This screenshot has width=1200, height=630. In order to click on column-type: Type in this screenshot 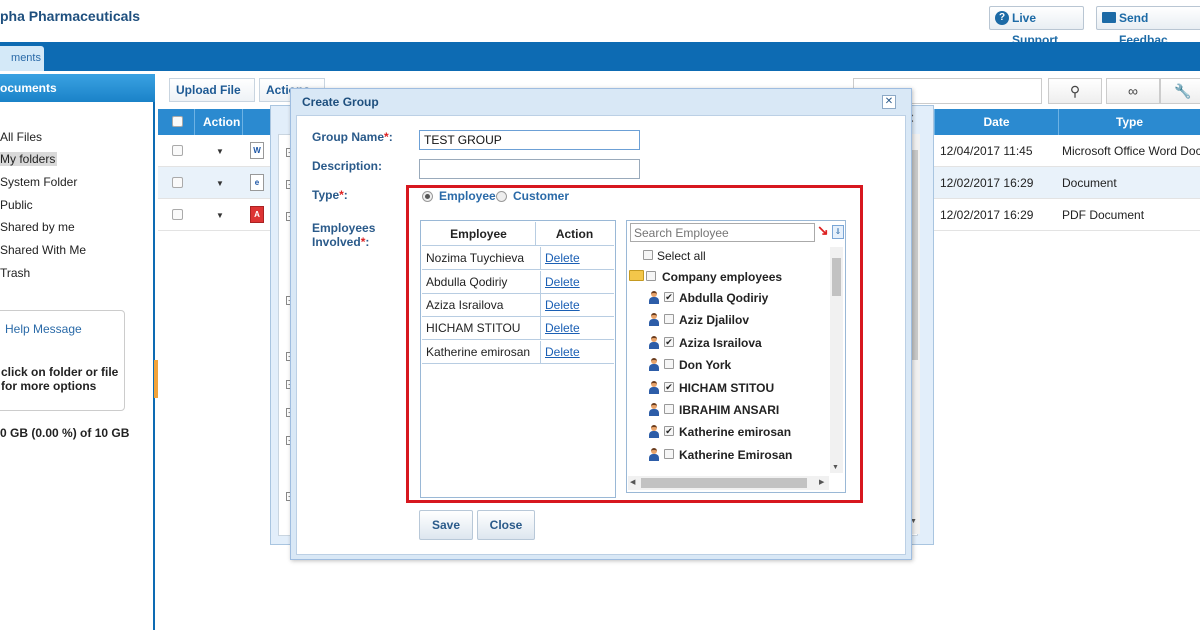, I will do `click(1129, 122)`.